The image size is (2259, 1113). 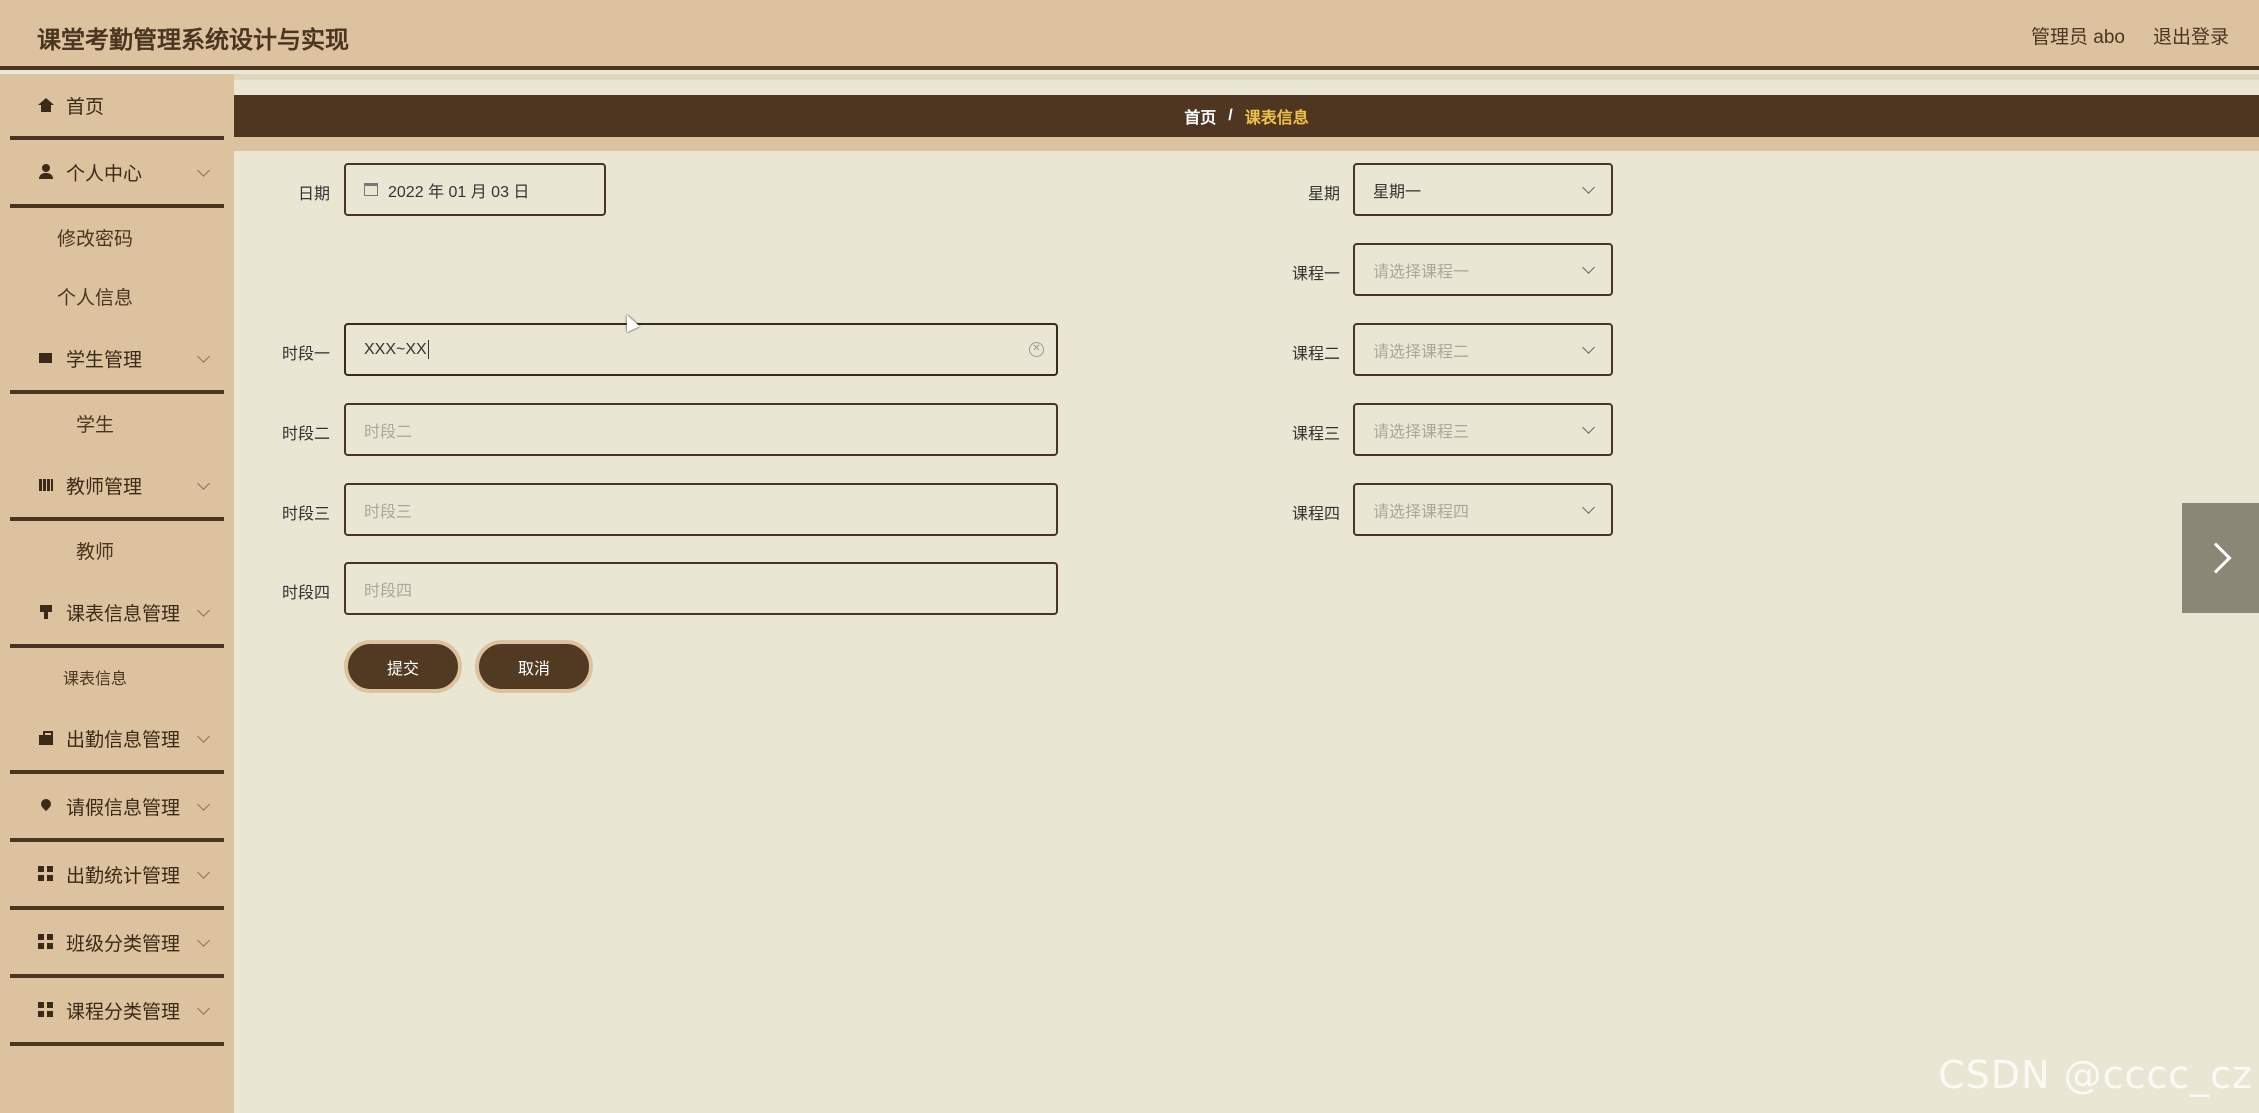 I want to click on period-1-value: XXX~XX, so click(x=395, y=349).